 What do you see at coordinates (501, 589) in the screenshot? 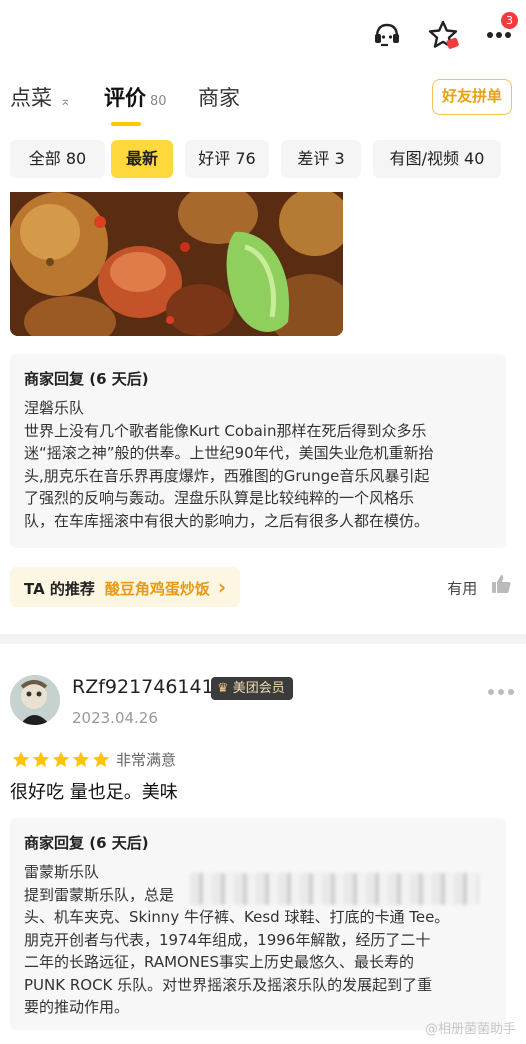
I see `thumbs-up-icon` at bounding box center [501, 589].